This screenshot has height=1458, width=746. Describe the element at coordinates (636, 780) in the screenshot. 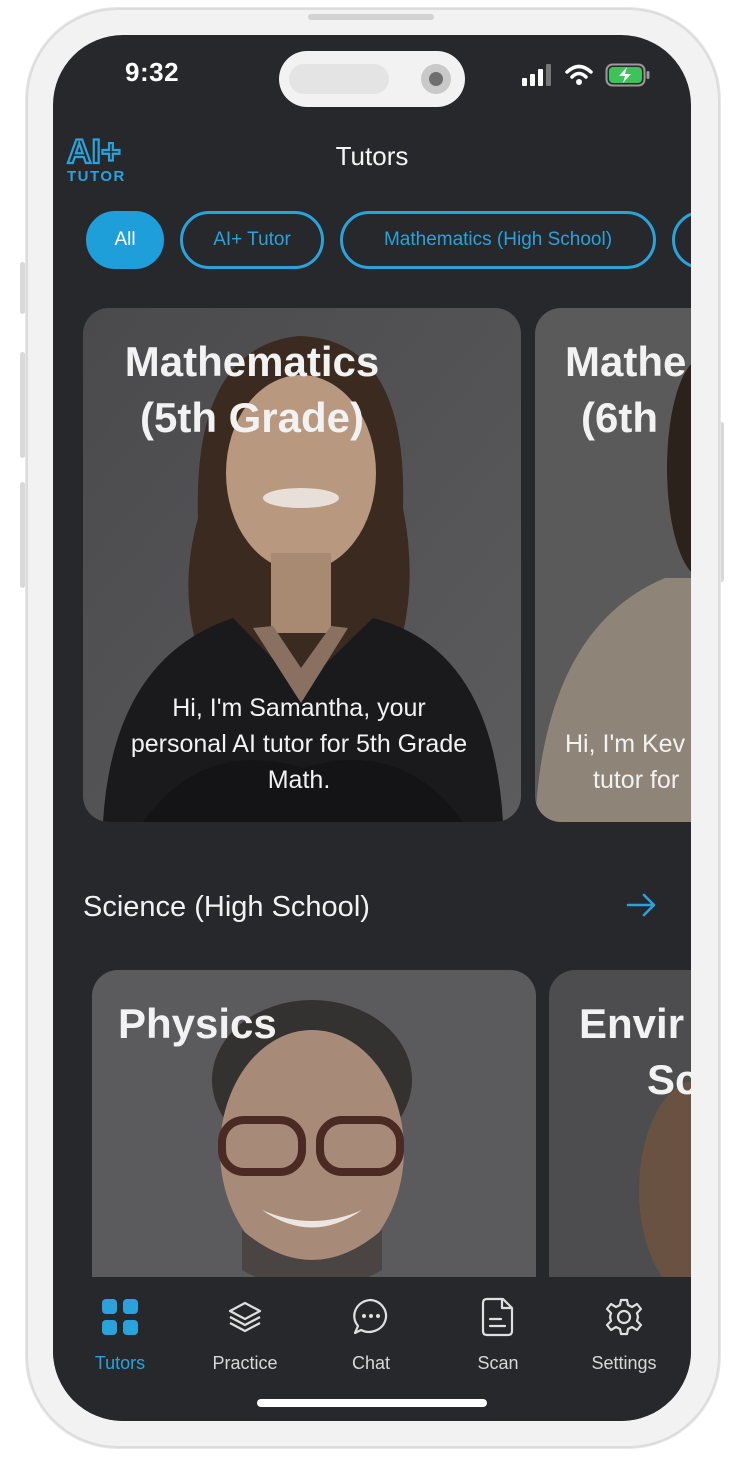

I see `card-desc-line2: tutor for` at that location.